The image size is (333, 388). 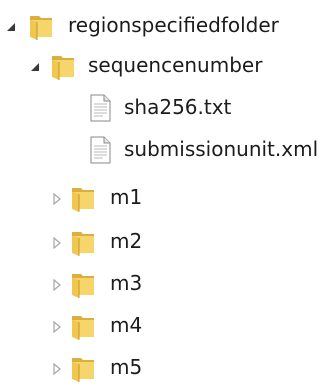 I want to click on tree-item-label: sha256.txt, so click(x=178, y=107).